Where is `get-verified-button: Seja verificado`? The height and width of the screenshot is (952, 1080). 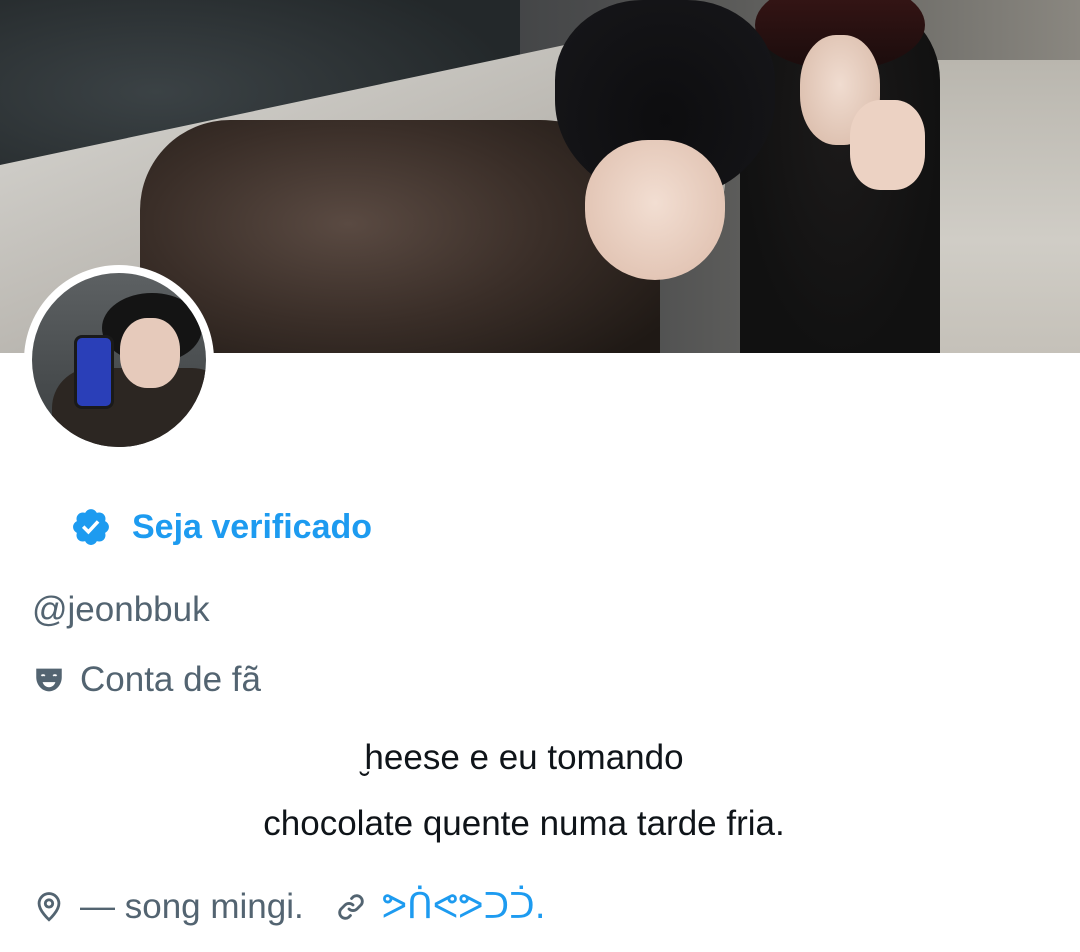
get-verified-button: Seja verificado is located at coordinates (221, 527).